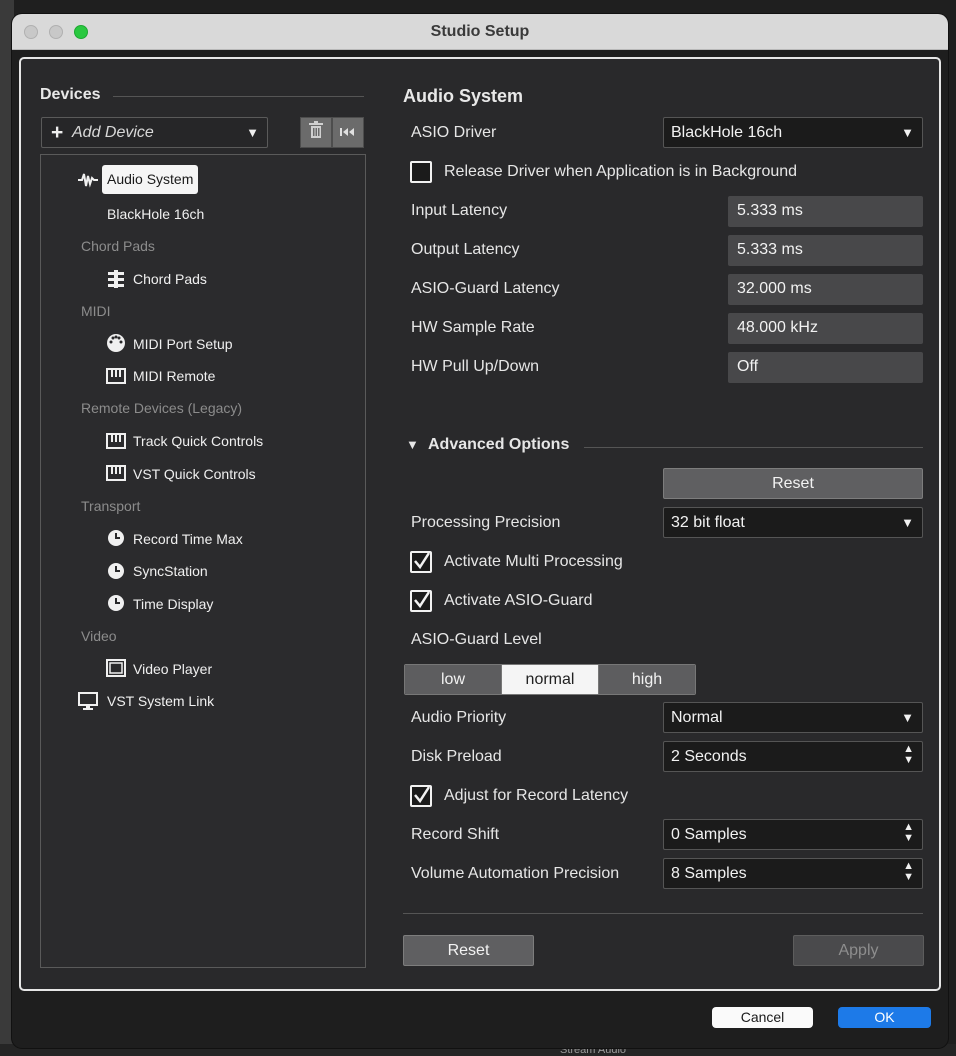  Describe the element at coordinates (170, 571) in the screenshot. I see `tree-item-syncstation: SyncStation` at that location.